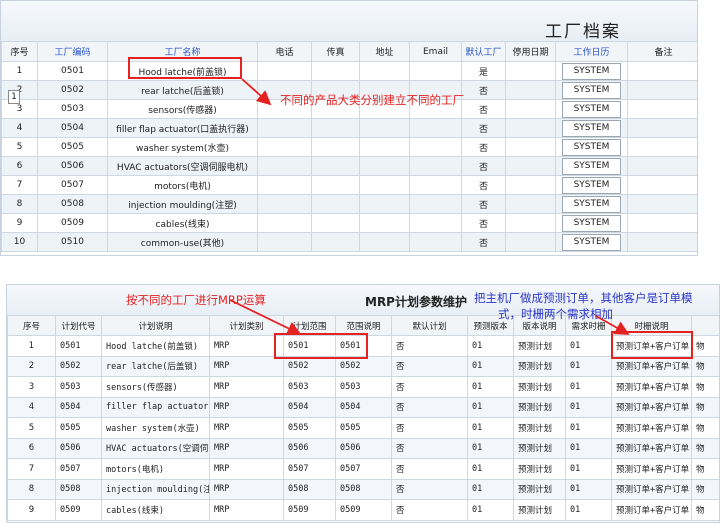 This screenshot has height=523, width=720. Describe the element at coordinates (182, 204) in the screenshot. I see `factory-row-name: injection moulding(注塑)` at that location.